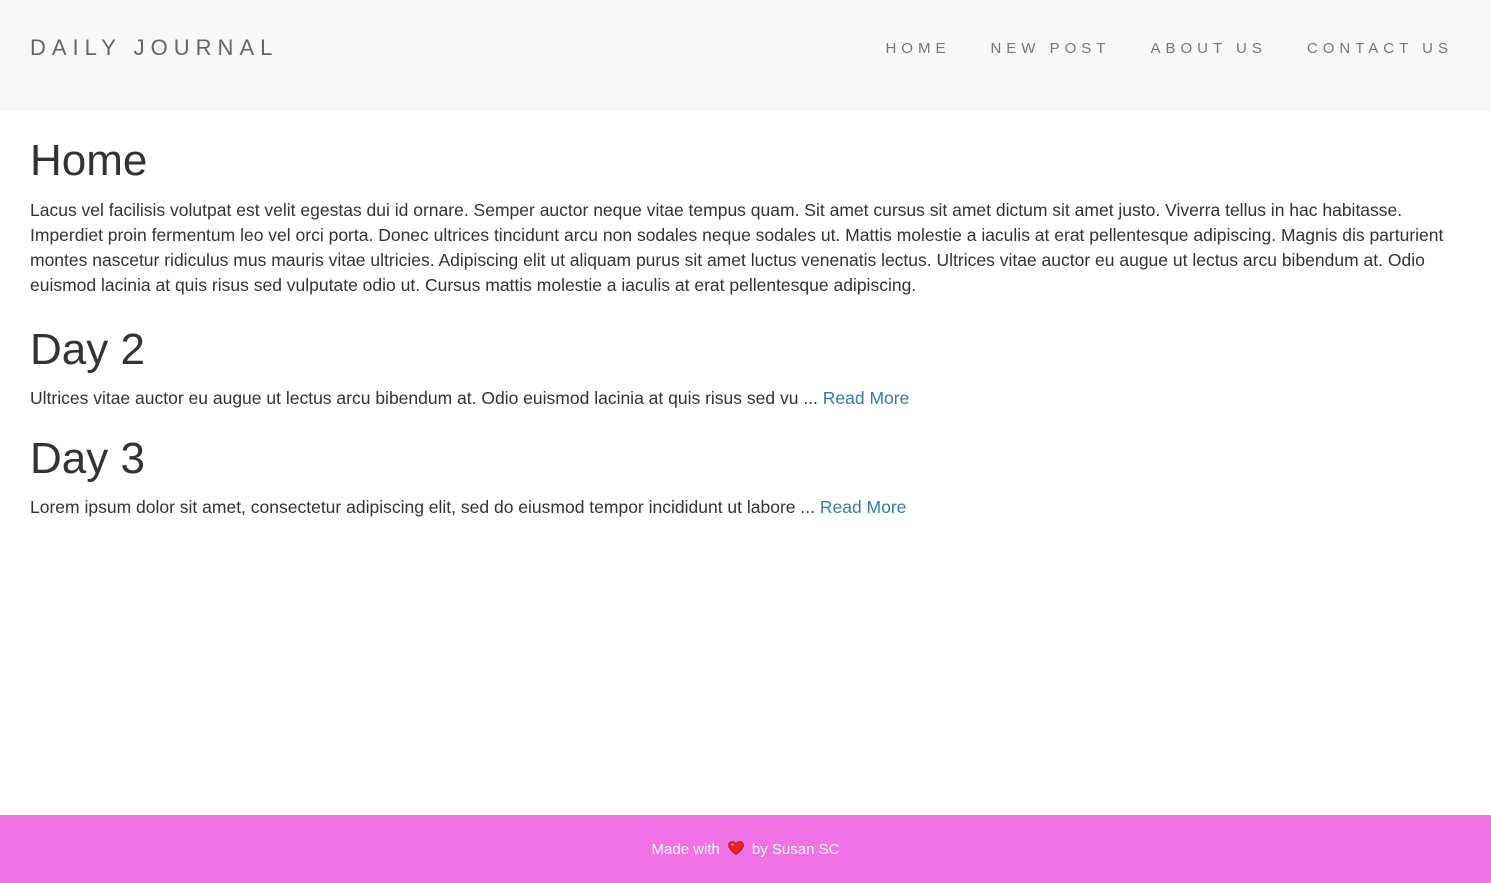 Image resolution: width=1491 pixels, height=883 pixels. I want to click on brand-link: DAILY JOURNAL, so click(154, 48).